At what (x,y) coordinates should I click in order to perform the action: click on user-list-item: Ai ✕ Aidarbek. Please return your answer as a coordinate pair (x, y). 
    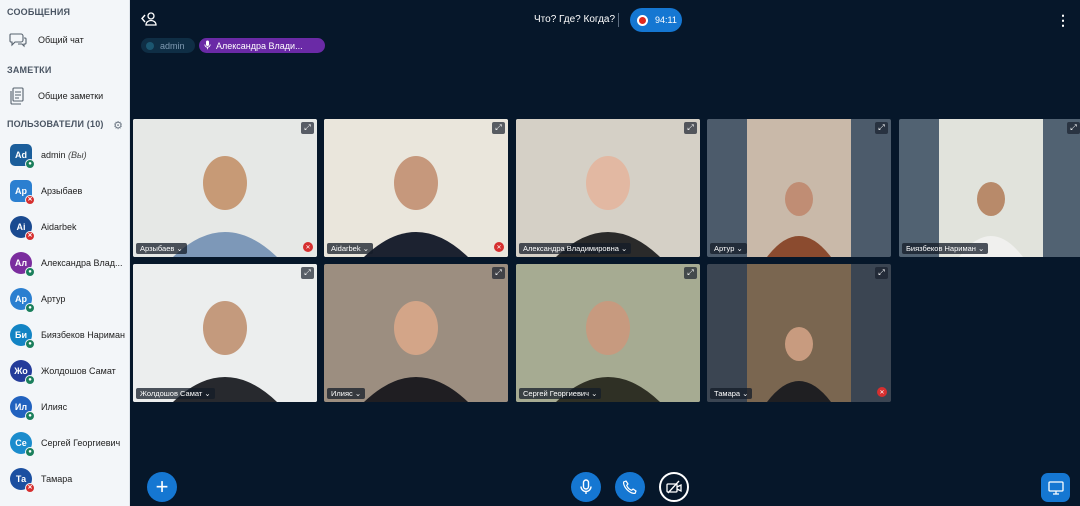
    Looking at the image, I should click on (69, 227).